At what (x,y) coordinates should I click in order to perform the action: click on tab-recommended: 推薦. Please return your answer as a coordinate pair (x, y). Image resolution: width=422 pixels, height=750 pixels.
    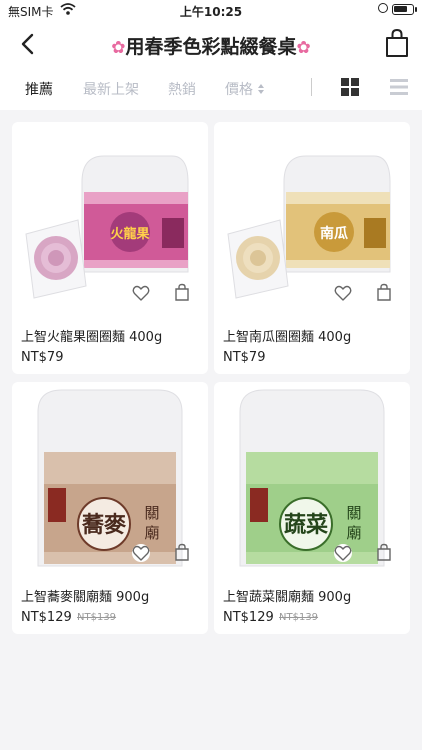
    Looking at the image, I should click on (39, 89).